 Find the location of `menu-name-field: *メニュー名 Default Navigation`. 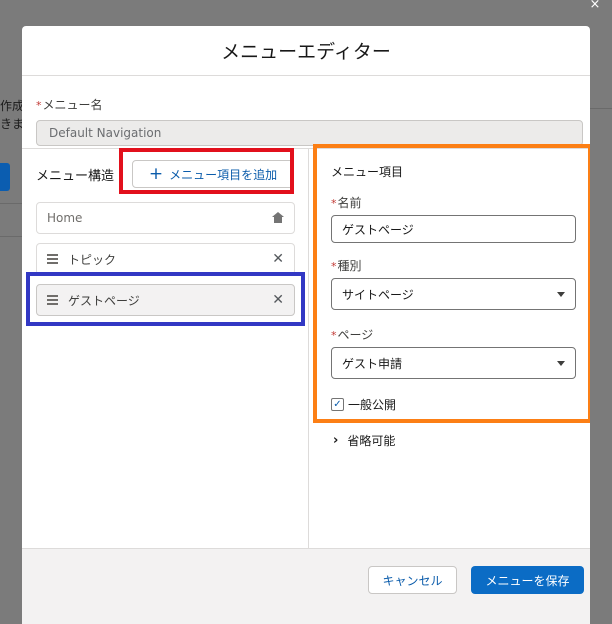

menu-name-field: *メニュー名 Default Navigation is located at coordinates (309, 120).